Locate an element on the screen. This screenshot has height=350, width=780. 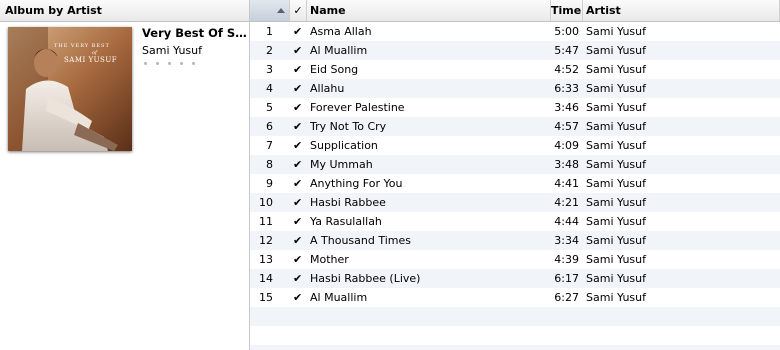
album-cover-art: THE VERY BEST of SAMI YUSUF is located at coordinates (70, 89).